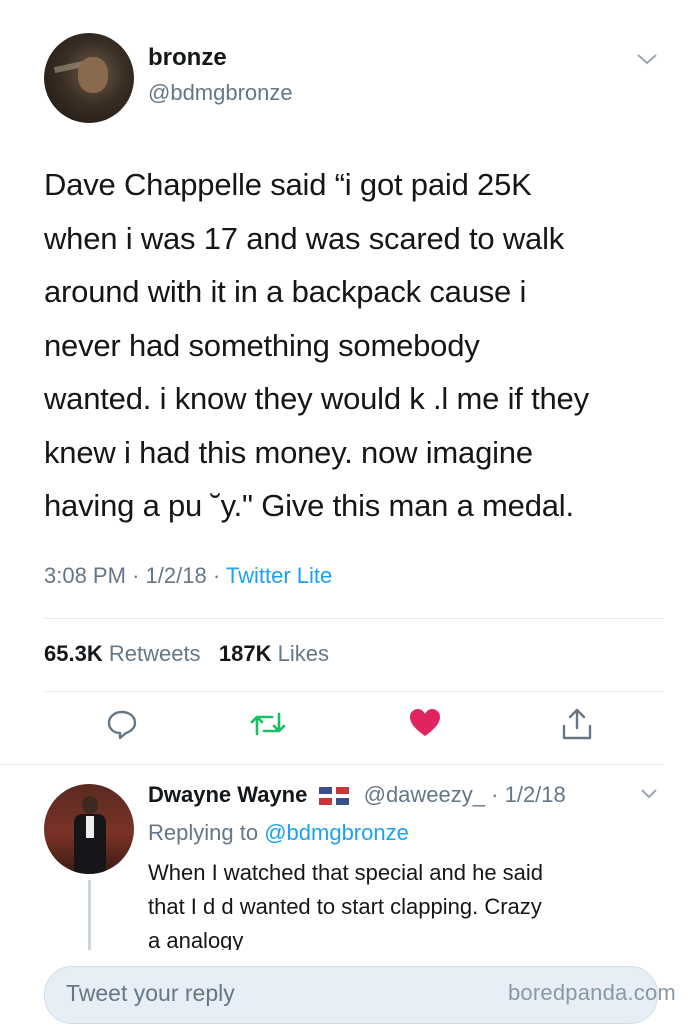 The width and height of the screenshot is (700, 1024). I want to click on tweet-source: Twitter Lite, so click(279, 575).